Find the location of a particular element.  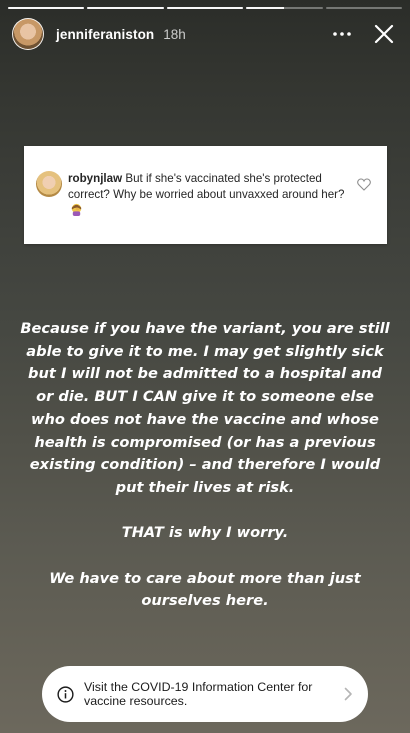

woman-facepalming-emoji is located at coordinates (76, 209).